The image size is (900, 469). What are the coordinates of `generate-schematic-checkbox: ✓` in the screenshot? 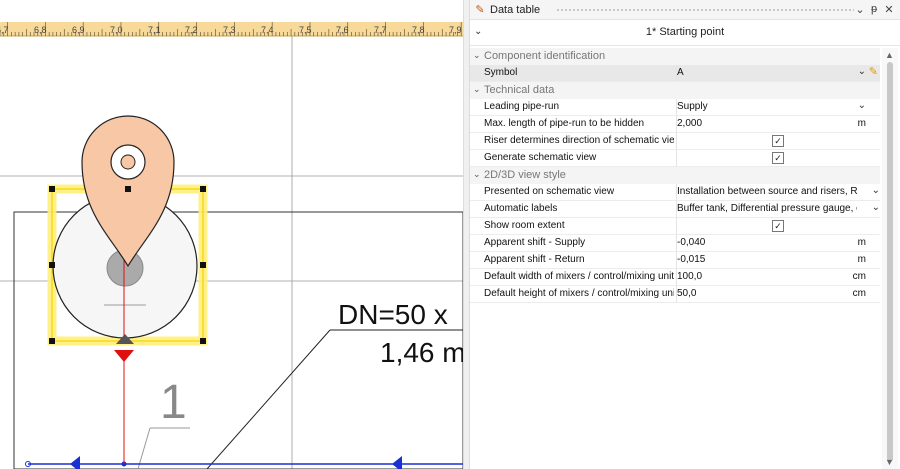 It's located at (778, 158).